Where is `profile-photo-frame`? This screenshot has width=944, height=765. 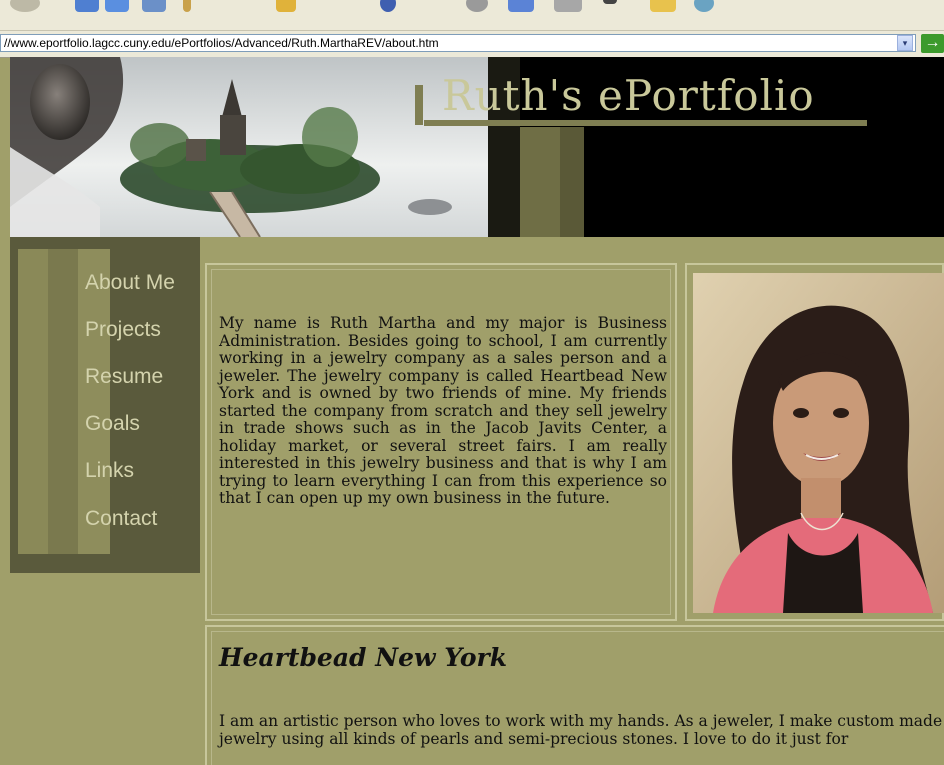 profile-photo-frame is located at coordinates (814, 442).